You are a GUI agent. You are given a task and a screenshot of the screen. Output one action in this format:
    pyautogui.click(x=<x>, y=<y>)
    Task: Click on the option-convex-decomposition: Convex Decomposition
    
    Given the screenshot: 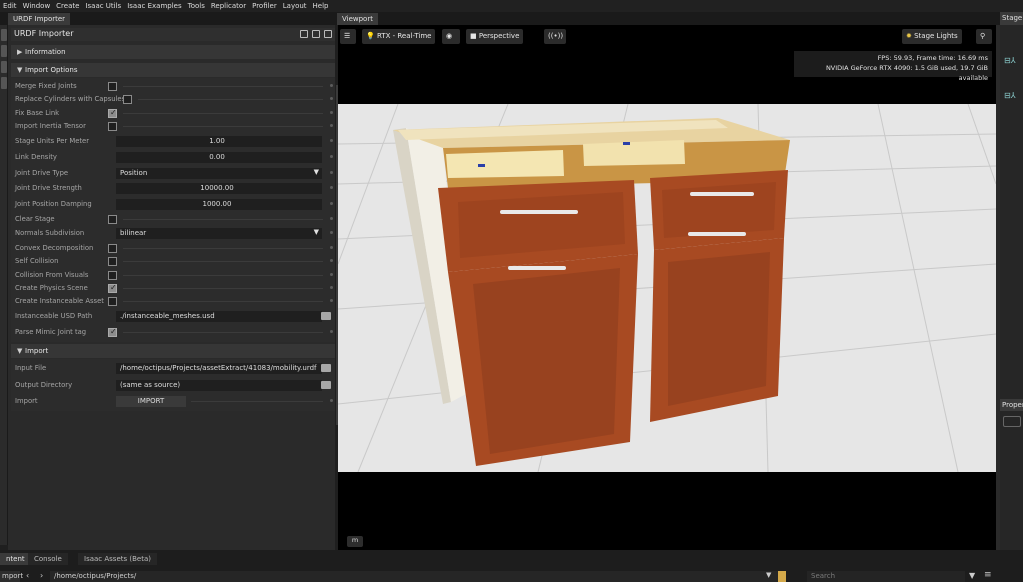 What is the action you would take?
    pyautogui.click(x=173, y=248)
    